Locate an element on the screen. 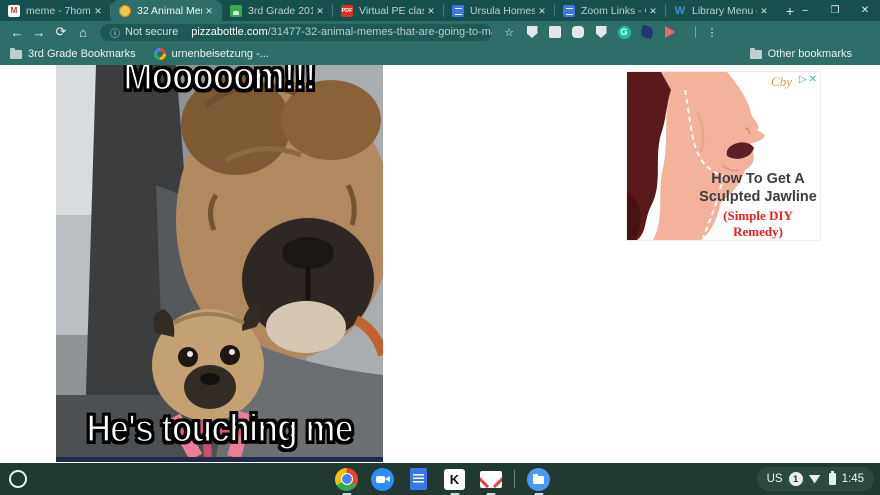  tab-title: Zoom Links - Goog is located at coordinates (613, 10).